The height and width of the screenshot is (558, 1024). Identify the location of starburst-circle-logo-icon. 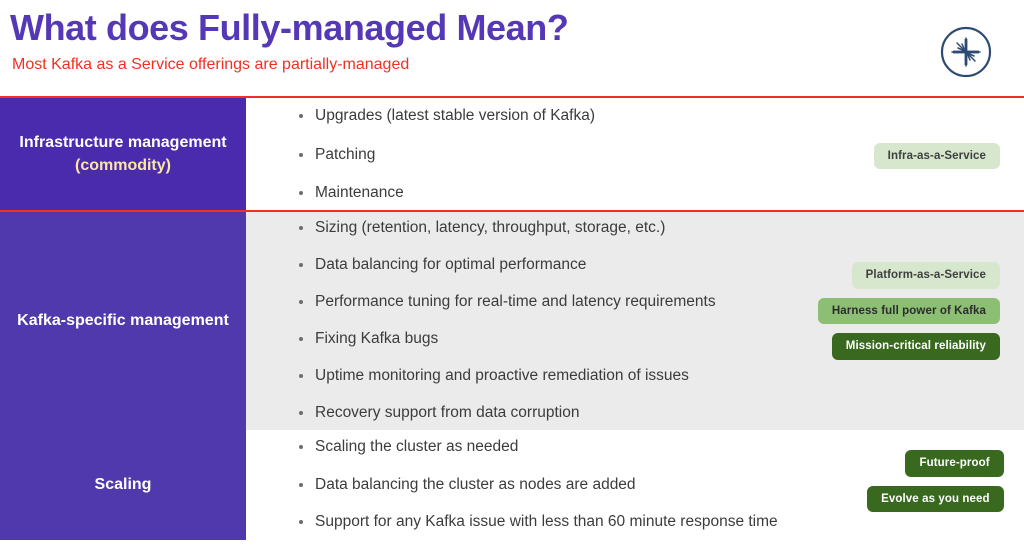
(966, 52).